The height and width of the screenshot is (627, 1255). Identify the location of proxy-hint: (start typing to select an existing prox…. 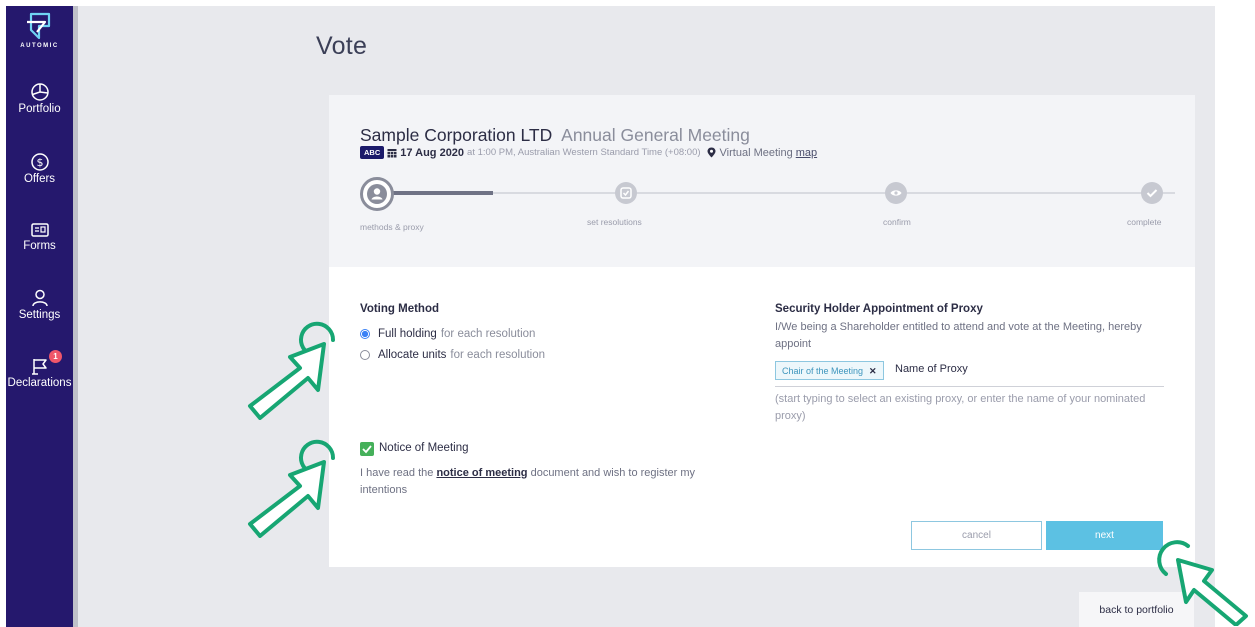
(960, 407).